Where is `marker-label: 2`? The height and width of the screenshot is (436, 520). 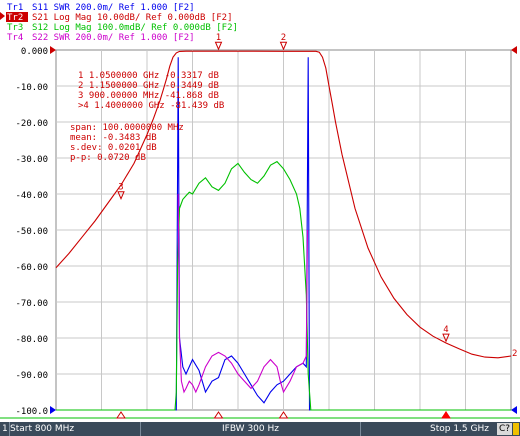 marker-label: 2 is located at coordinates (283, 38).